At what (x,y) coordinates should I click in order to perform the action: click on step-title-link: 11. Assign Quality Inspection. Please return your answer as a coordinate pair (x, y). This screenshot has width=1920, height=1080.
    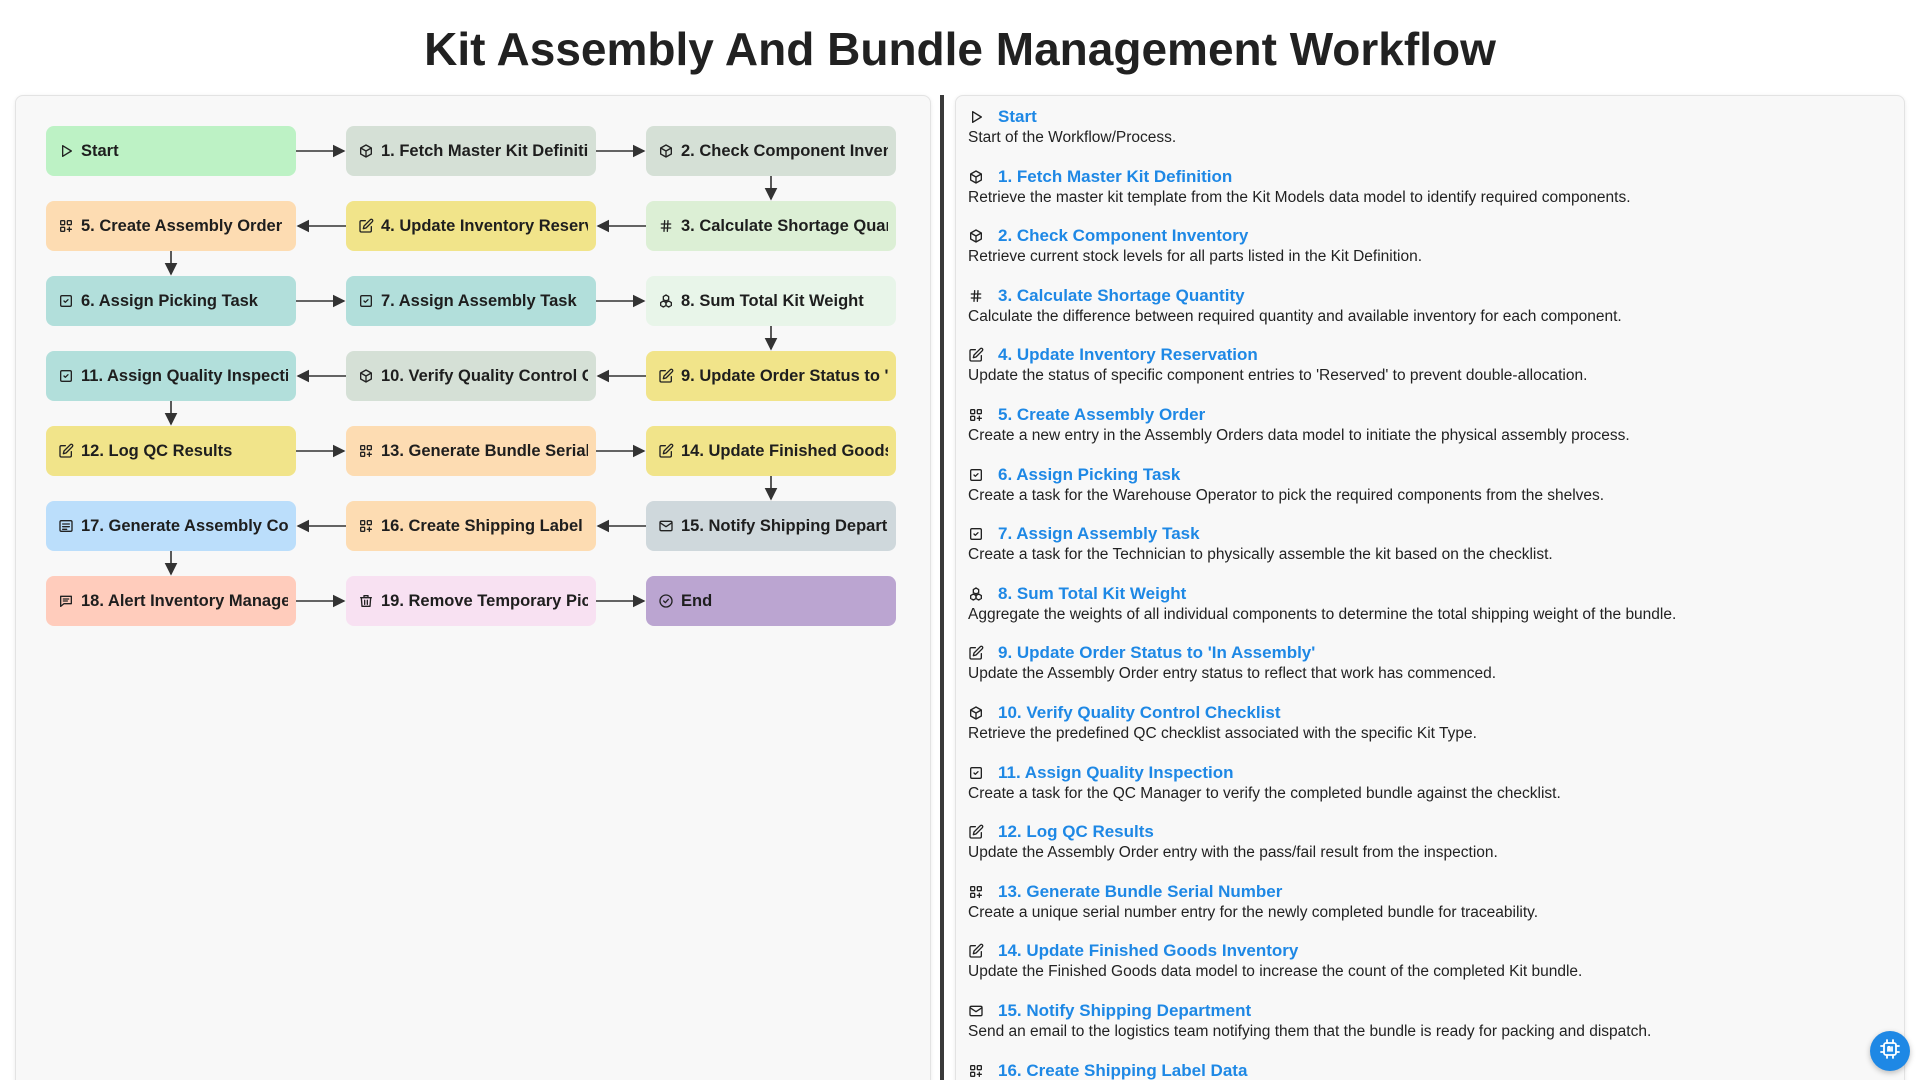
    Looking at the image, I should click on (1116, 773).